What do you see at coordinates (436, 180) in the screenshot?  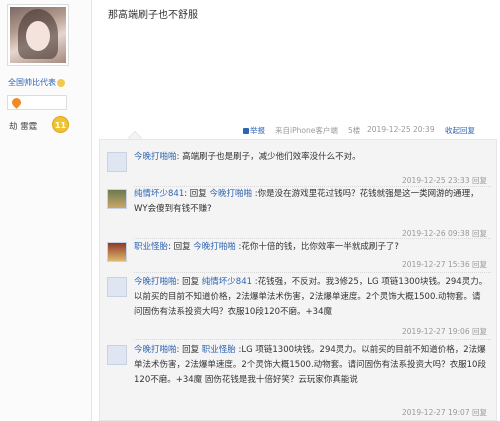 I see `reply-time: 2019-12-25 23:33` at bounding box center [436, 180].